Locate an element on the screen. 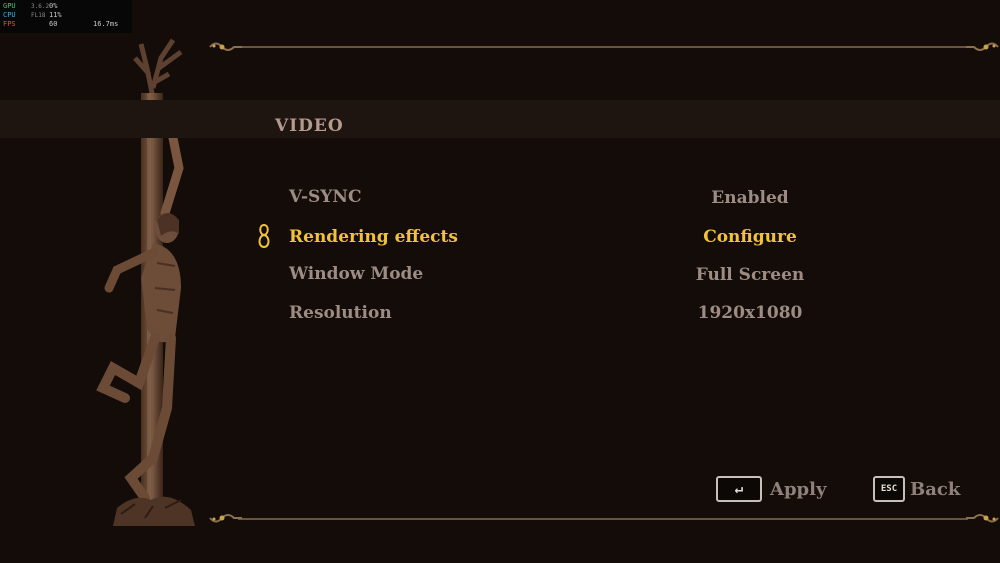 The height and width of the screenshot is (563, 1000). option-rendering-effects-value: Configure is located at coordinates (750, 237).